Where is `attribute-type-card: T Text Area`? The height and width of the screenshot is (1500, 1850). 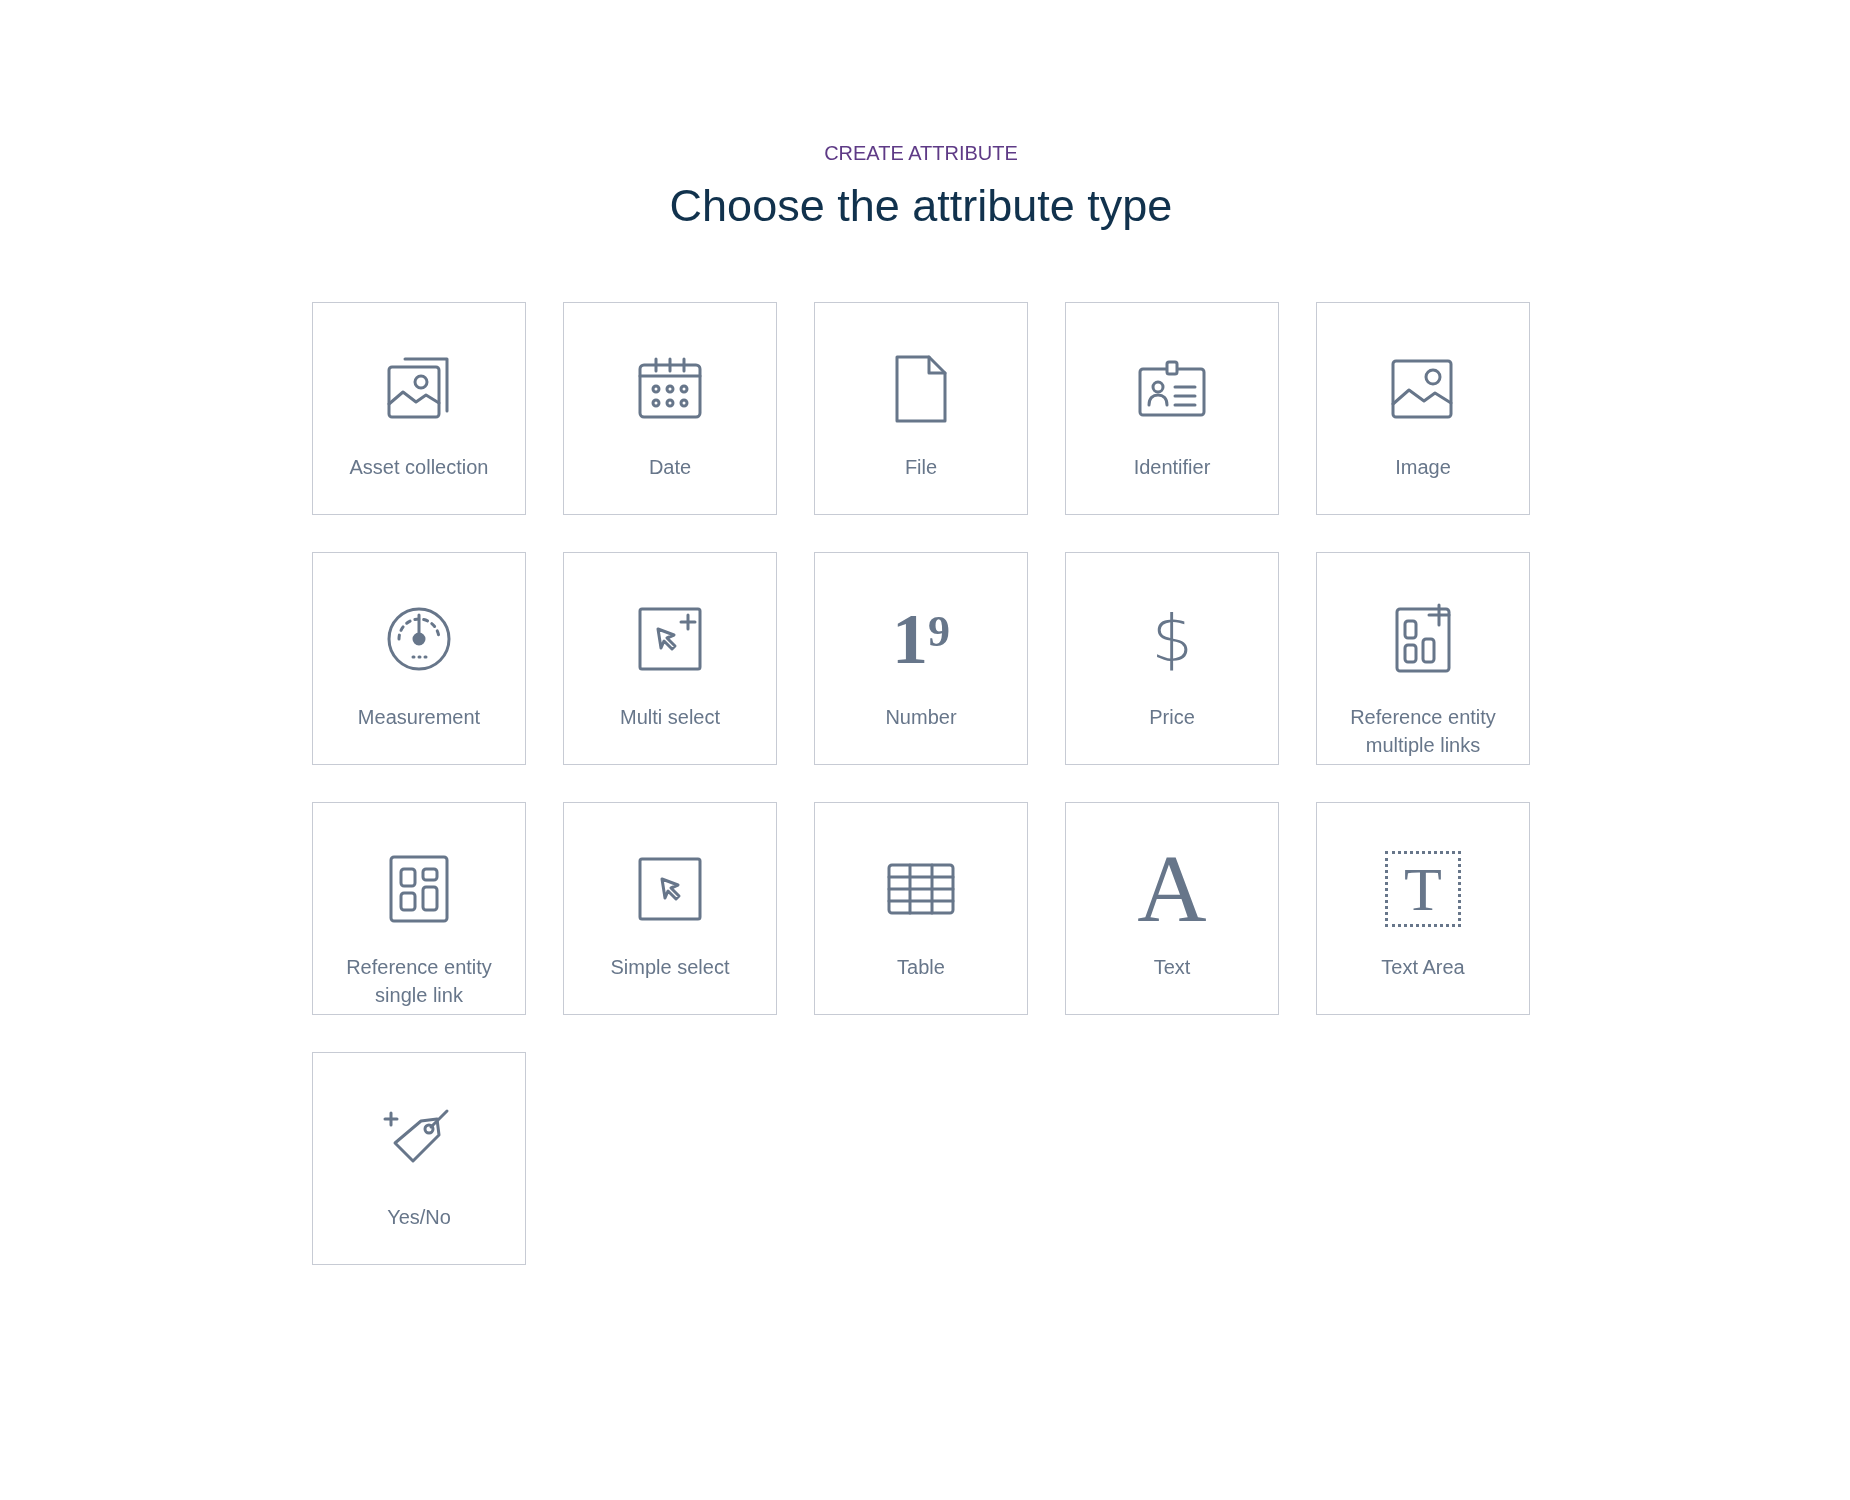
attribute-type-card: T Text Area is located at coordinates (1423, 908).